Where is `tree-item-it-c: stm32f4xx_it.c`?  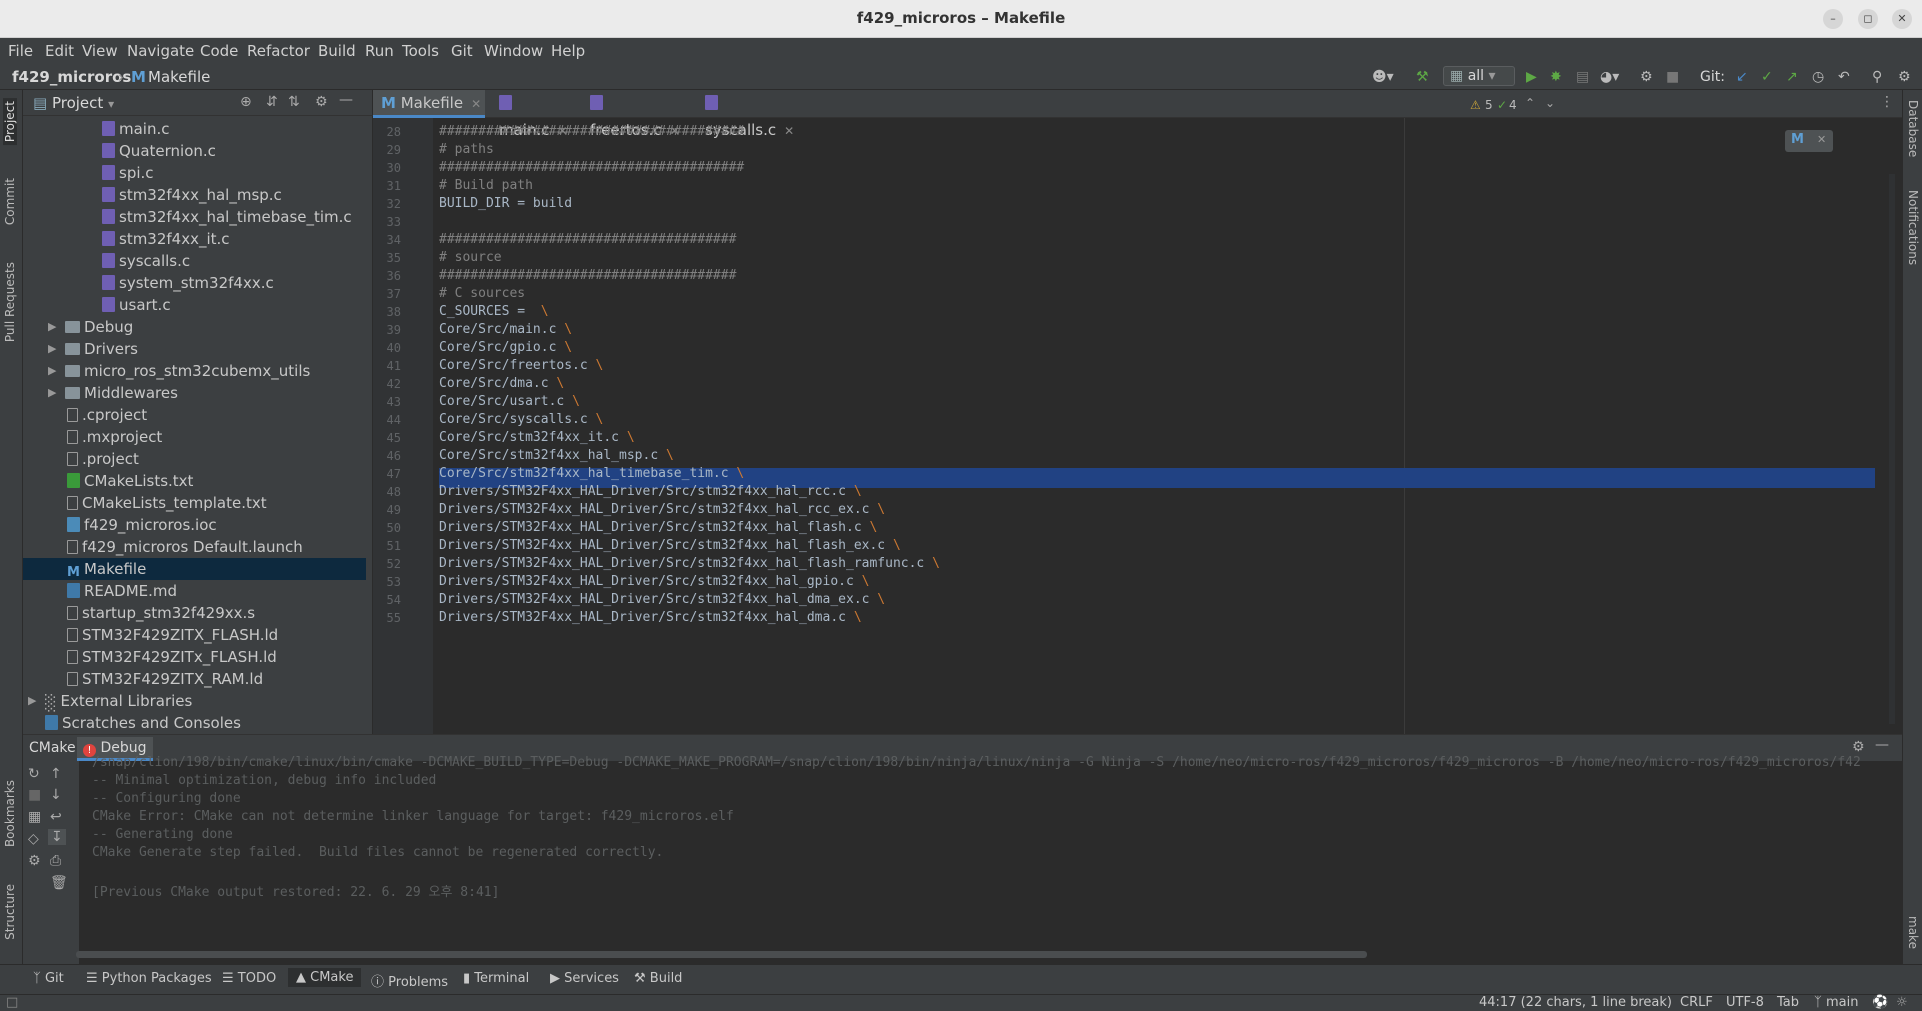 tree-item-it-c: stm32f4xx_it.c is located at coordinates (194, 239).